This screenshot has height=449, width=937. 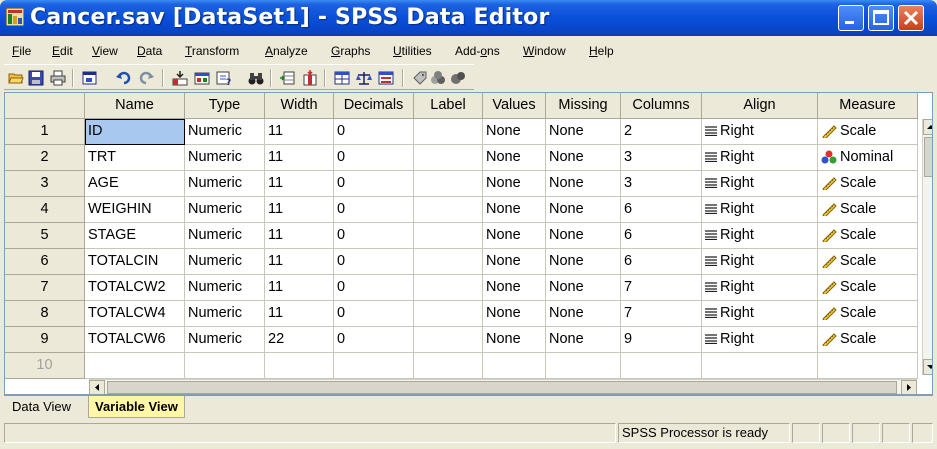 What do you see at coordinates (135, 158) in the screenshot?
I see `cell-name: TRT` at bounding box center [135, 158].